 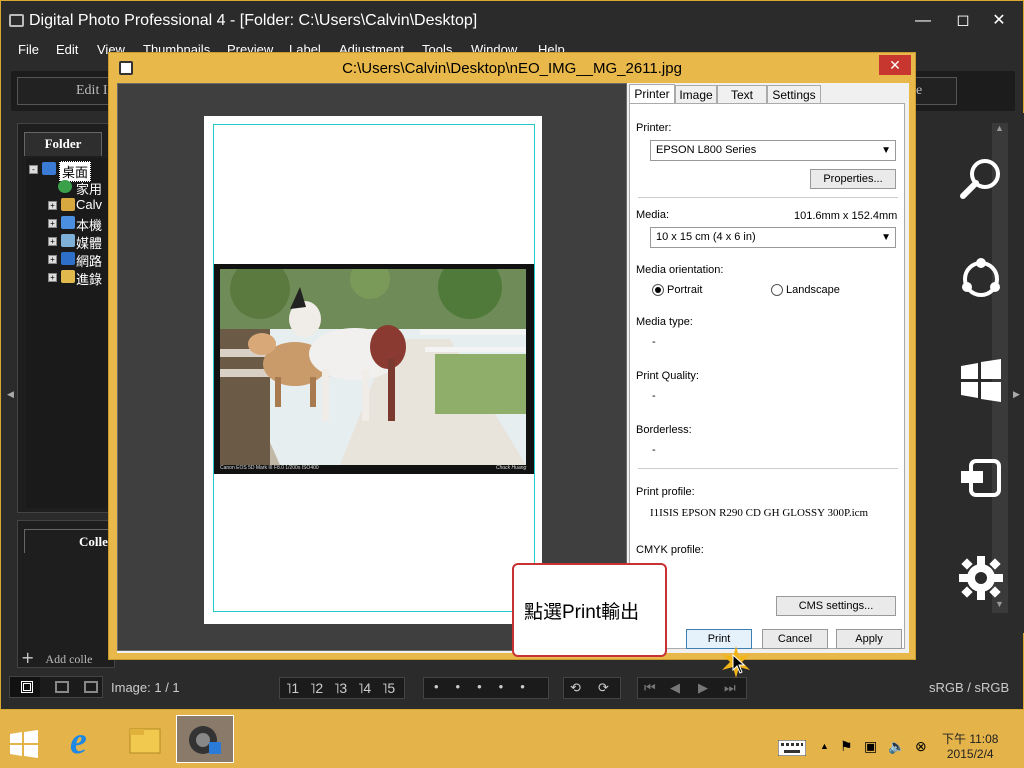 I want to click on windows-taskbar: e ▲ ⚑ ▣ 🔈 ⊗ 下午 11:08 2015/2/4, so click(x=512, y=739).